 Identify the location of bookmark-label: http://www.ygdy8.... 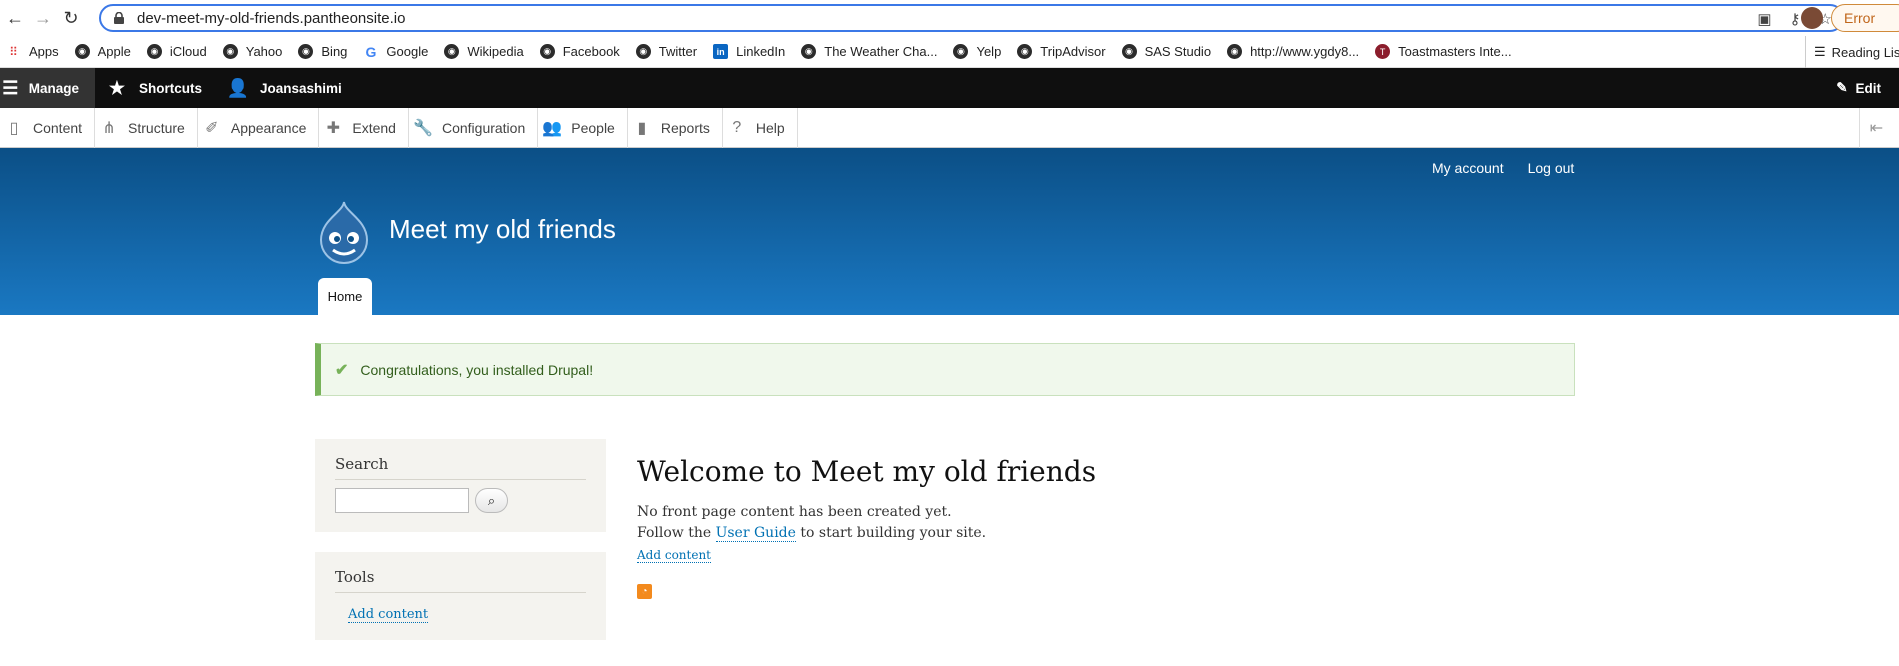
(1305, 51).